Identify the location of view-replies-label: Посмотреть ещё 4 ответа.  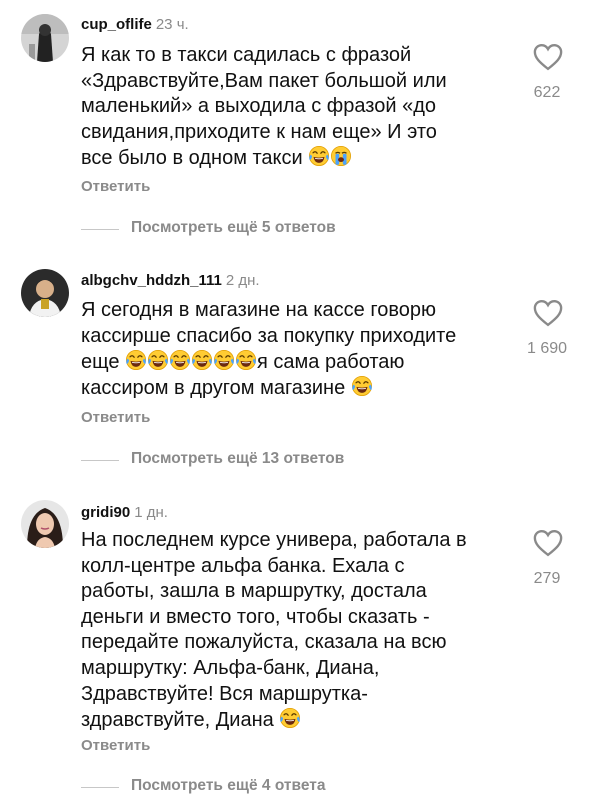
(228, 785).